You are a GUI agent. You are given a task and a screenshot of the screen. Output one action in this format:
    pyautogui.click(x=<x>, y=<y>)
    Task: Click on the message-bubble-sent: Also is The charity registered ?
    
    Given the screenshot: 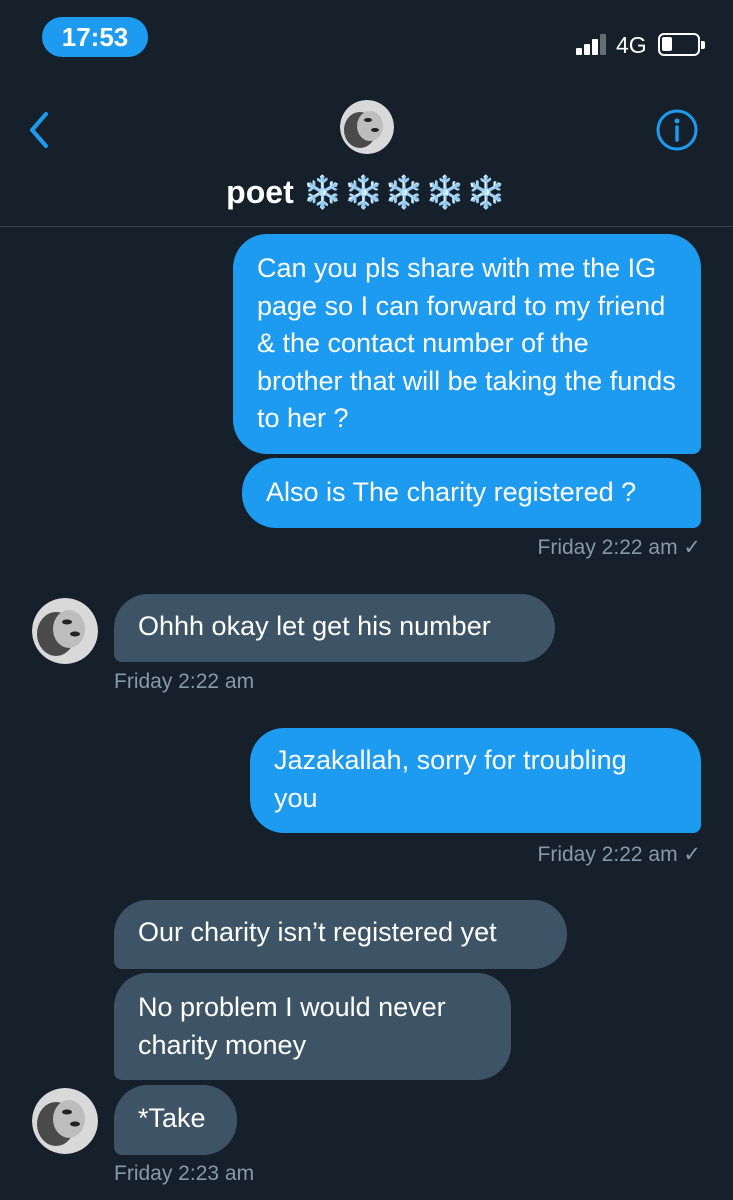 What is the action you would take?
    pyautogui.click(x=471, y=493)
    